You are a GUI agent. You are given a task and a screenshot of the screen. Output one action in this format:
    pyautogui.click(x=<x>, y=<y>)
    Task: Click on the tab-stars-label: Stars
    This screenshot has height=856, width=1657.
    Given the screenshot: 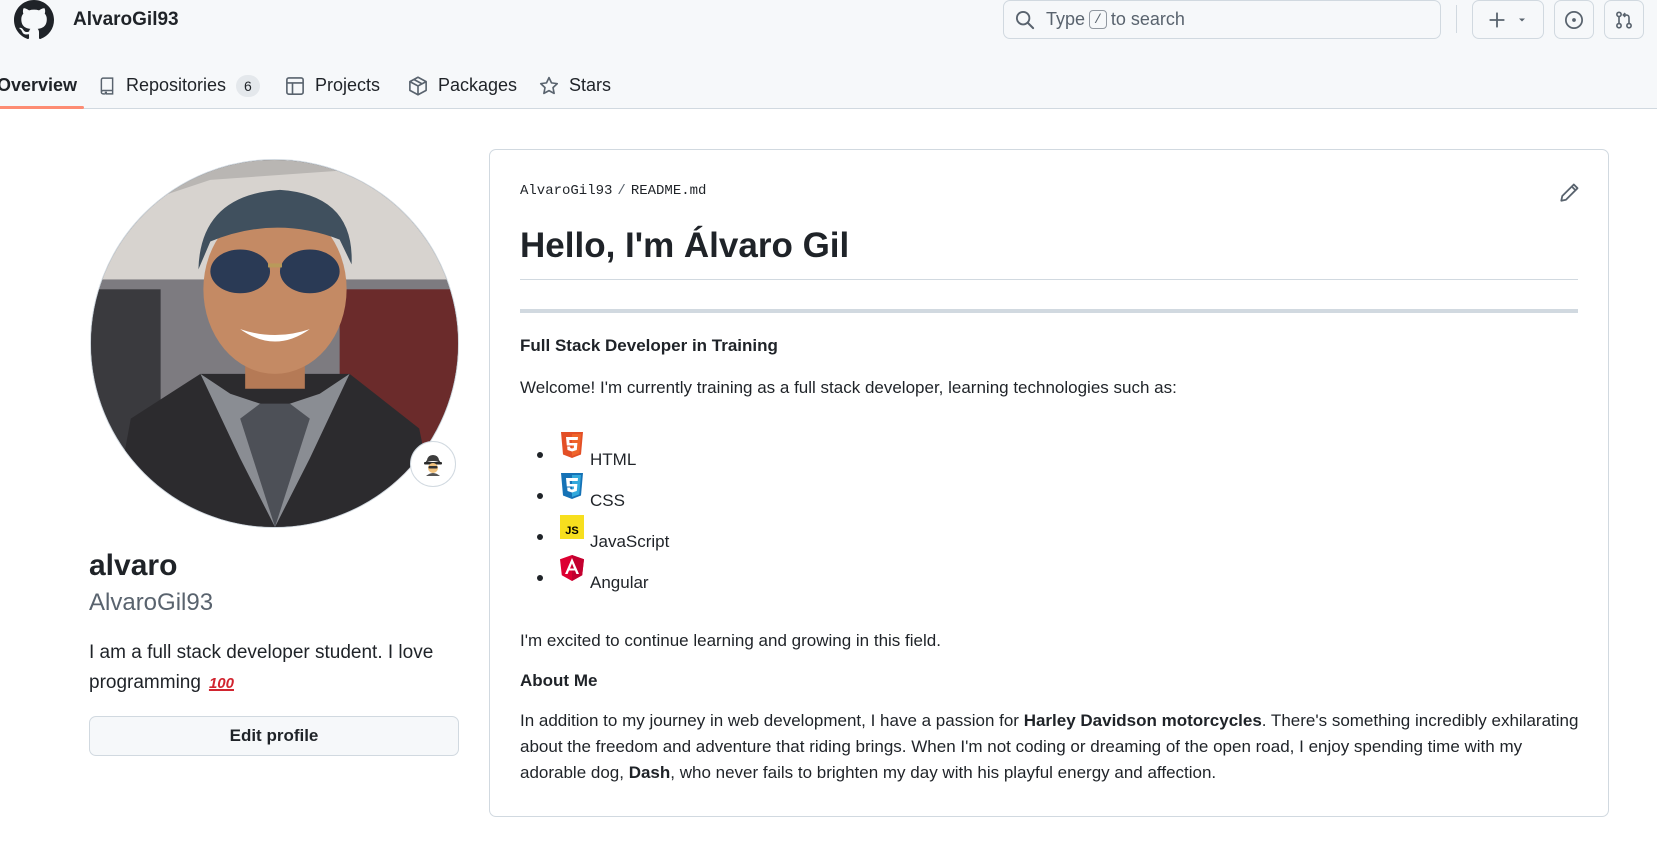 What is the action you would take?
    pyautogui.click(x=590, y=85)
    